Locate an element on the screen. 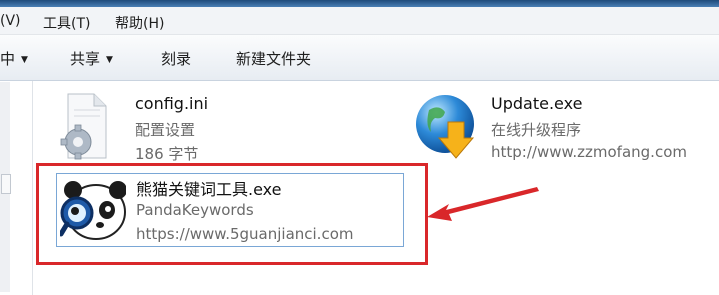 Image resolution: width=719 pixels, height=295 pixels. menu-tools: 工具(T) is located at coordinates (66, 23).